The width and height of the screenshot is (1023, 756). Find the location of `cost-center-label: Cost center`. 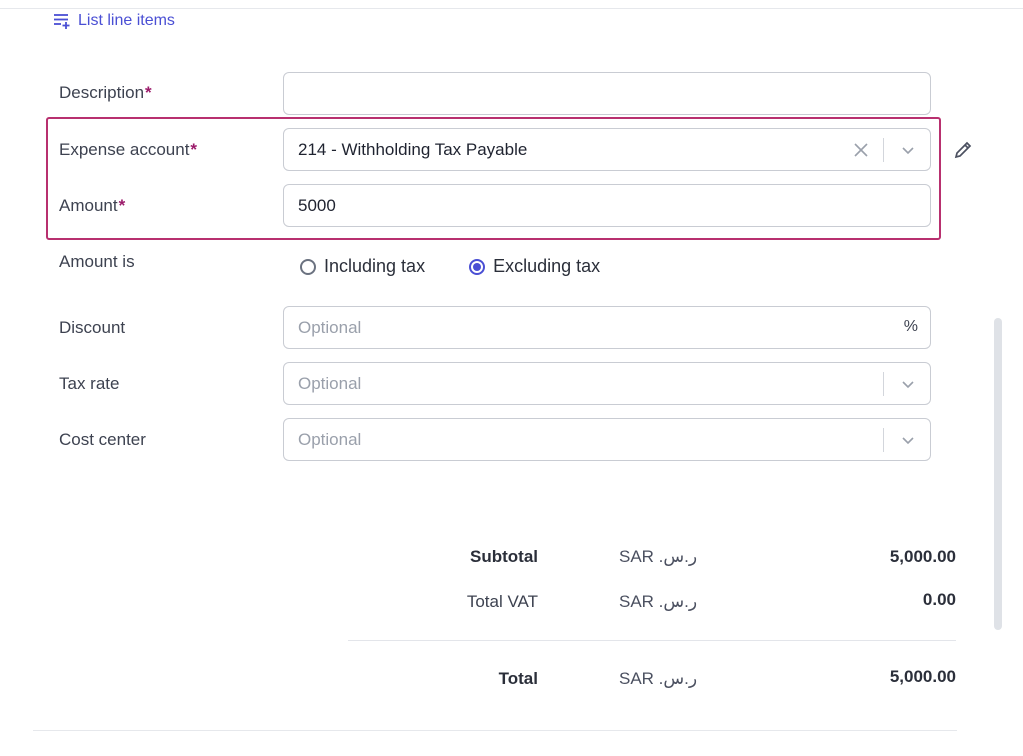

cost-center-label: Cost center is located at coordinates (102, 439).